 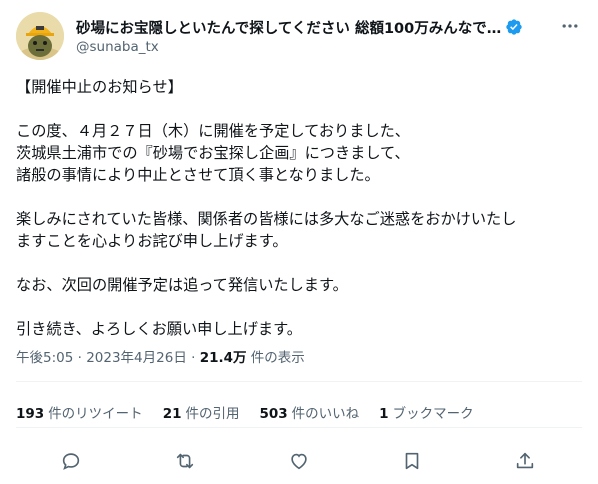 What do you see at coordinates (71, 461) in the screenshot?
I see `reply-icon` at bounding box center [71, 461].